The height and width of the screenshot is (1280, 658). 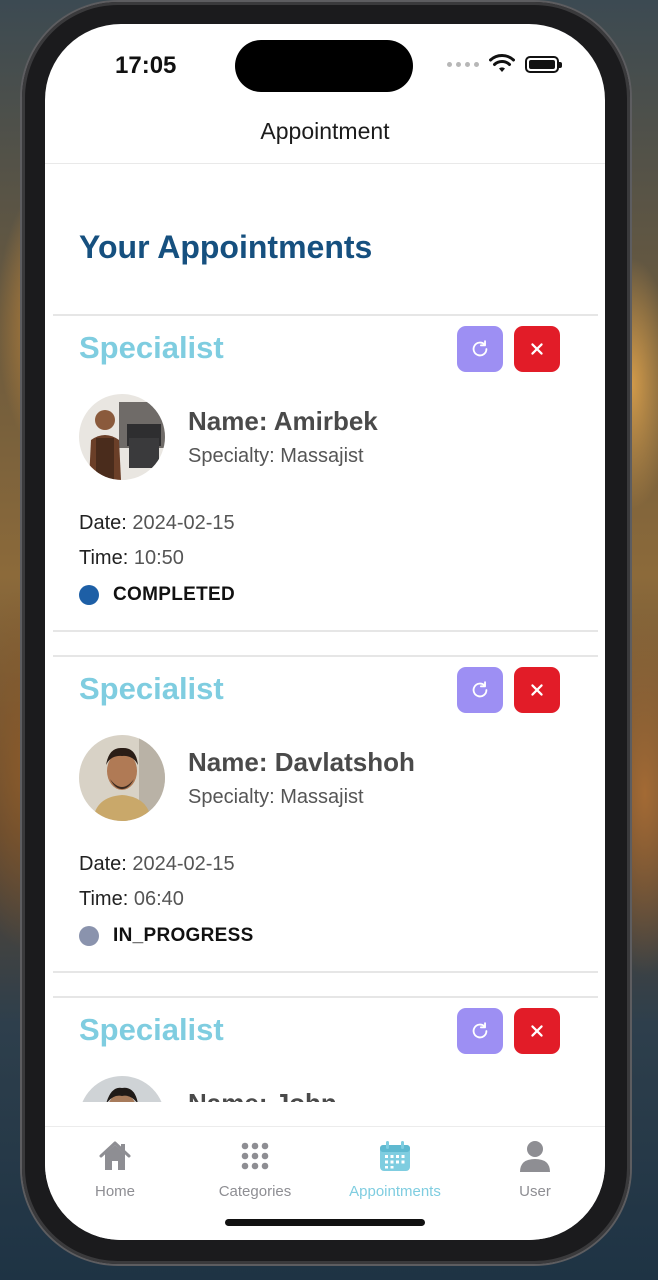 I want to click on tab-label: Home, so click(x=114, y=1191).